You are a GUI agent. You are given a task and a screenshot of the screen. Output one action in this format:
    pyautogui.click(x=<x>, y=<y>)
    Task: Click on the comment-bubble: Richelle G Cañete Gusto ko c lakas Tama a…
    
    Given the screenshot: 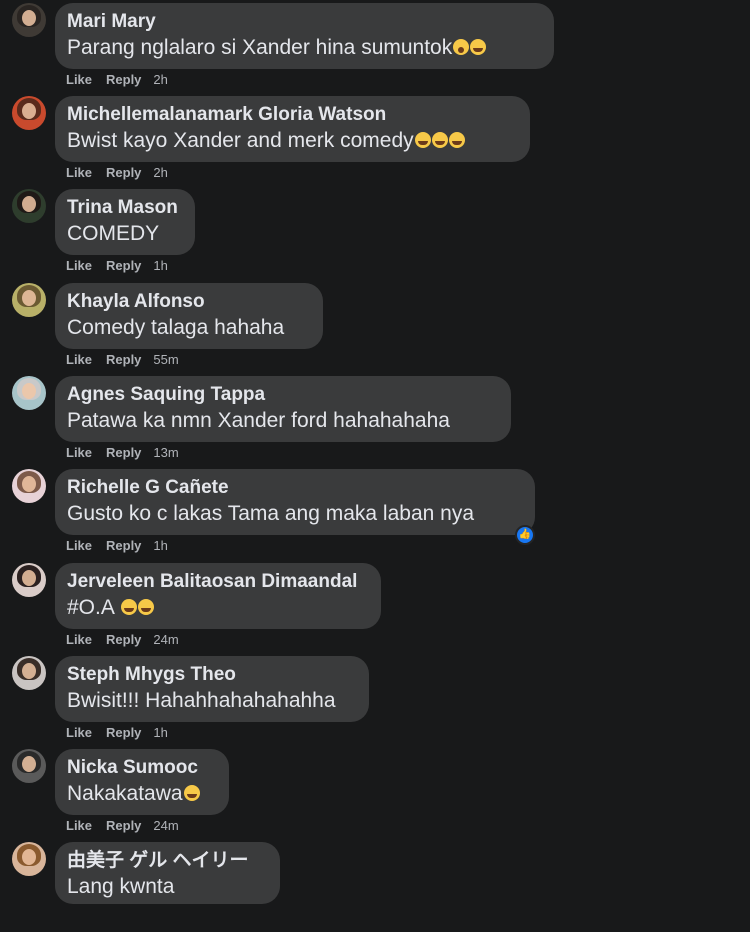 What is the action you would take?
    pyautogui.click(x=295, y=502)
    